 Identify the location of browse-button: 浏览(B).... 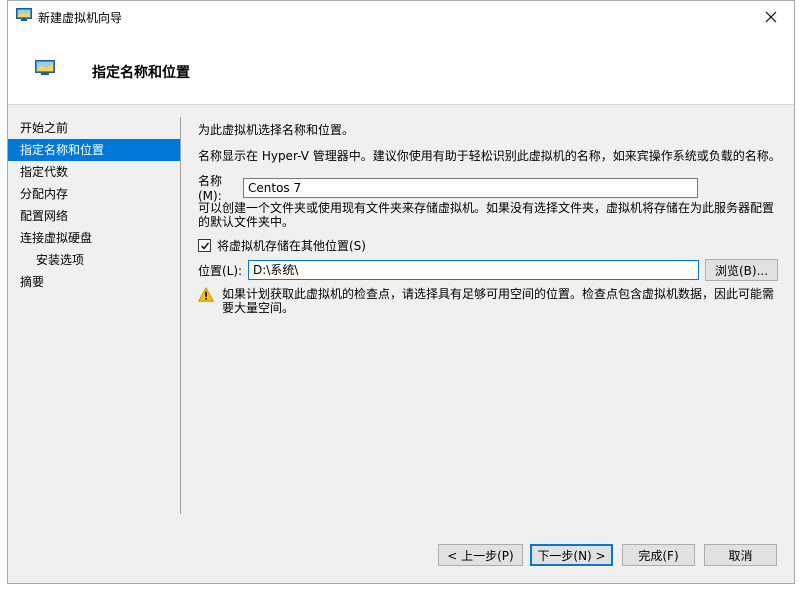
(741, 270).